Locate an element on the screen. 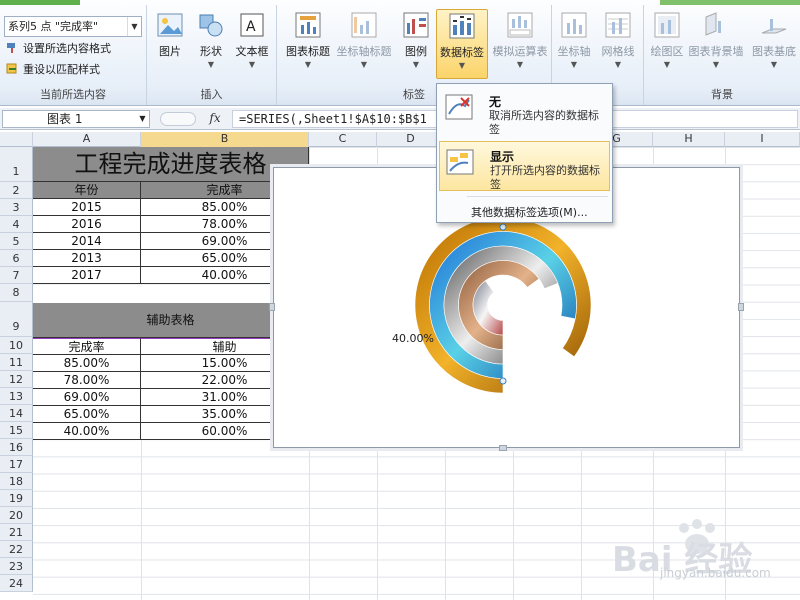 This screenshot has height=600, width=800. resize-handle-bottom is located at coordinates (503, 448).